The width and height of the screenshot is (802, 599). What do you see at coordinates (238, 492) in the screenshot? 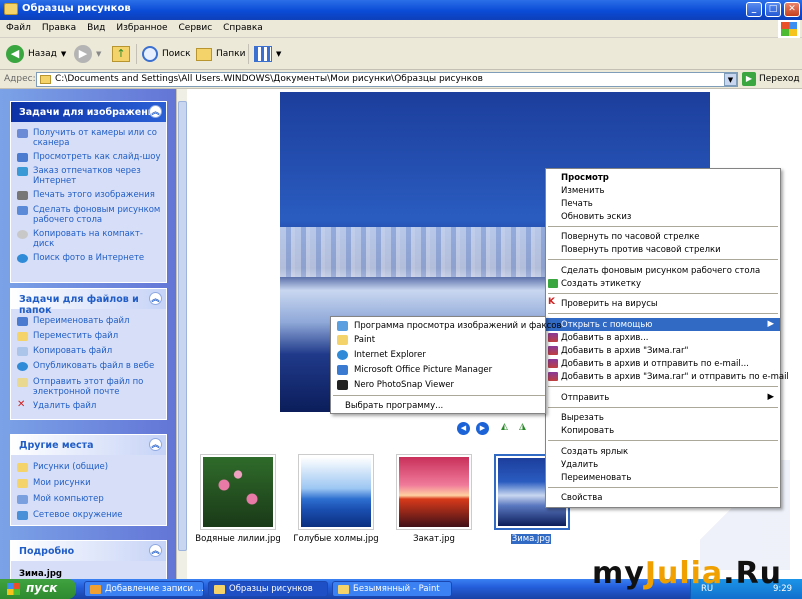
I see `thumbnail-water-lilies` at bounding box center [238, 492].